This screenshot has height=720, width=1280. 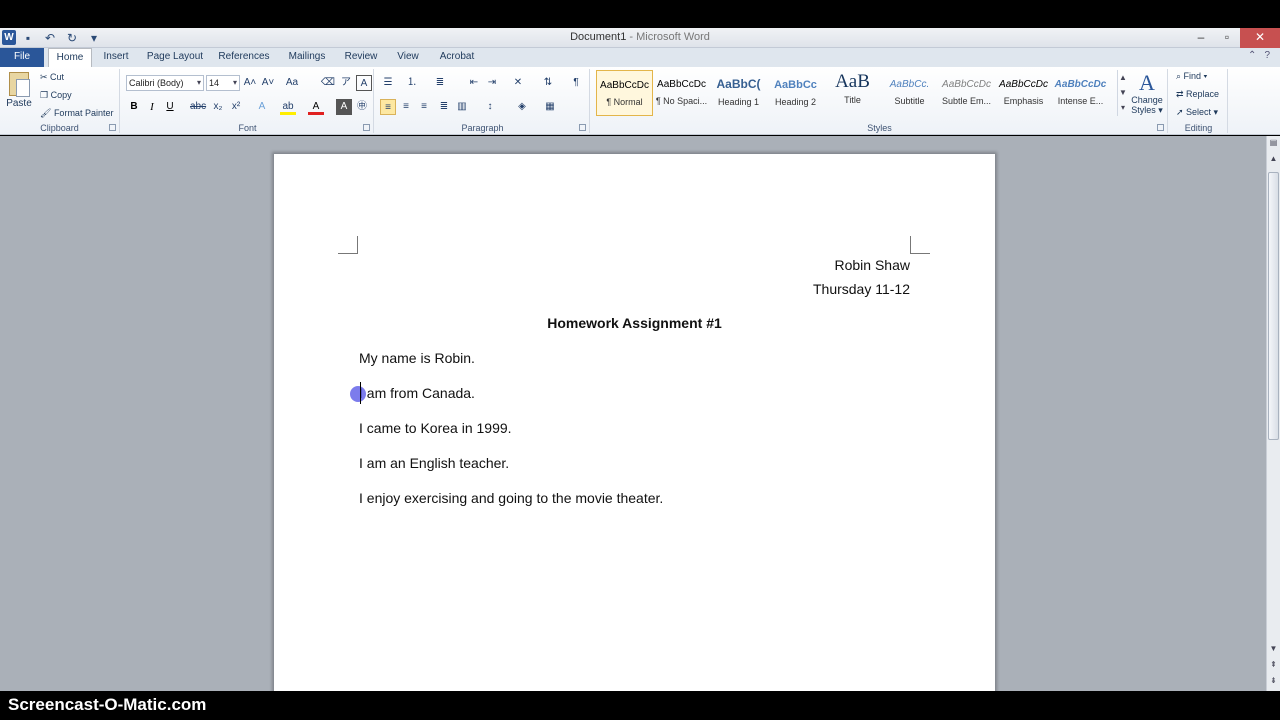 I want to click on align-left-icon: ≡, so click(x=388, y=107).